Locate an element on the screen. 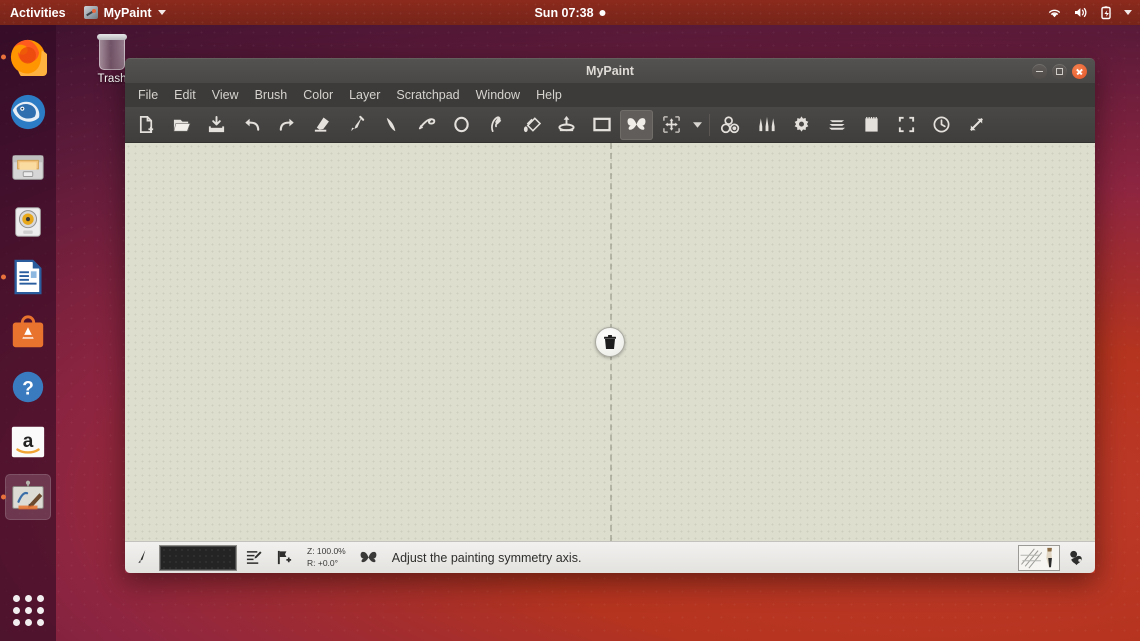 This screenshot has width=1140, height=641. add-marker-icon is located at coordinates (284, 558).